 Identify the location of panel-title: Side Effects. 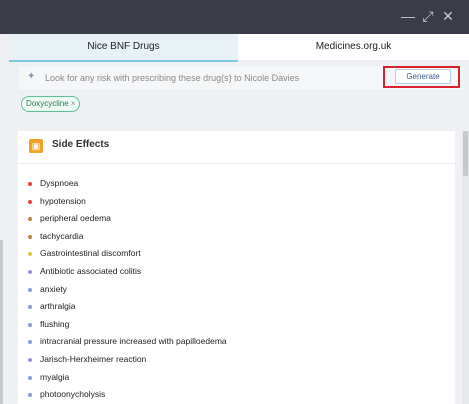
(81, 144).